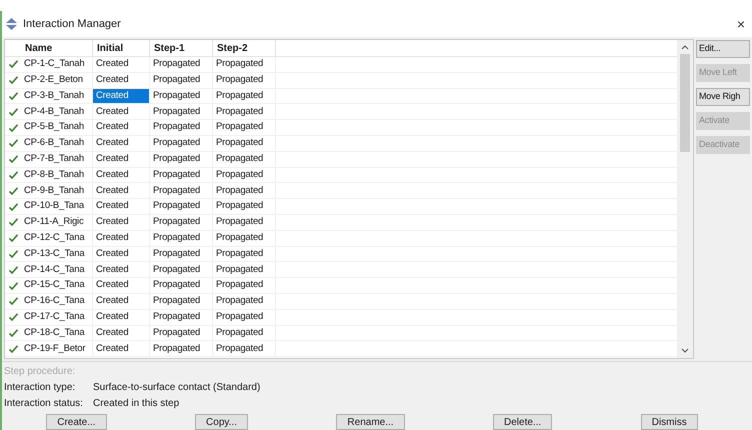 This screenshot has height=430, width=752. Describe the element at coordinates (57, 254) in the screenshot. I see `table-cell: CP-13-C_Tana` at that location.